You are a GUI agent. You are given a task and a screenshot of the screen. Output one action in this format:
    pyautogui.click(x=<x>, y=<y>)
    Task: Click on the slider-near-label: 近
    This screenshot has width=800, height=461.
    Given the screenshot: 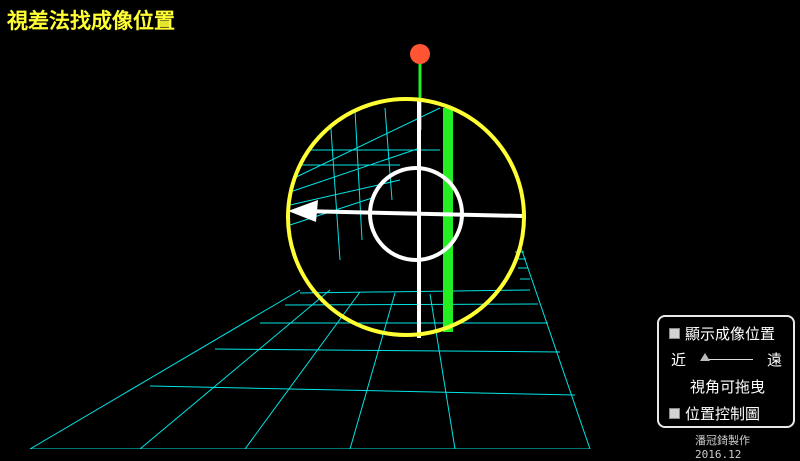 What is the action you would take?
    pyautogui.click(x=679, y=360)
    